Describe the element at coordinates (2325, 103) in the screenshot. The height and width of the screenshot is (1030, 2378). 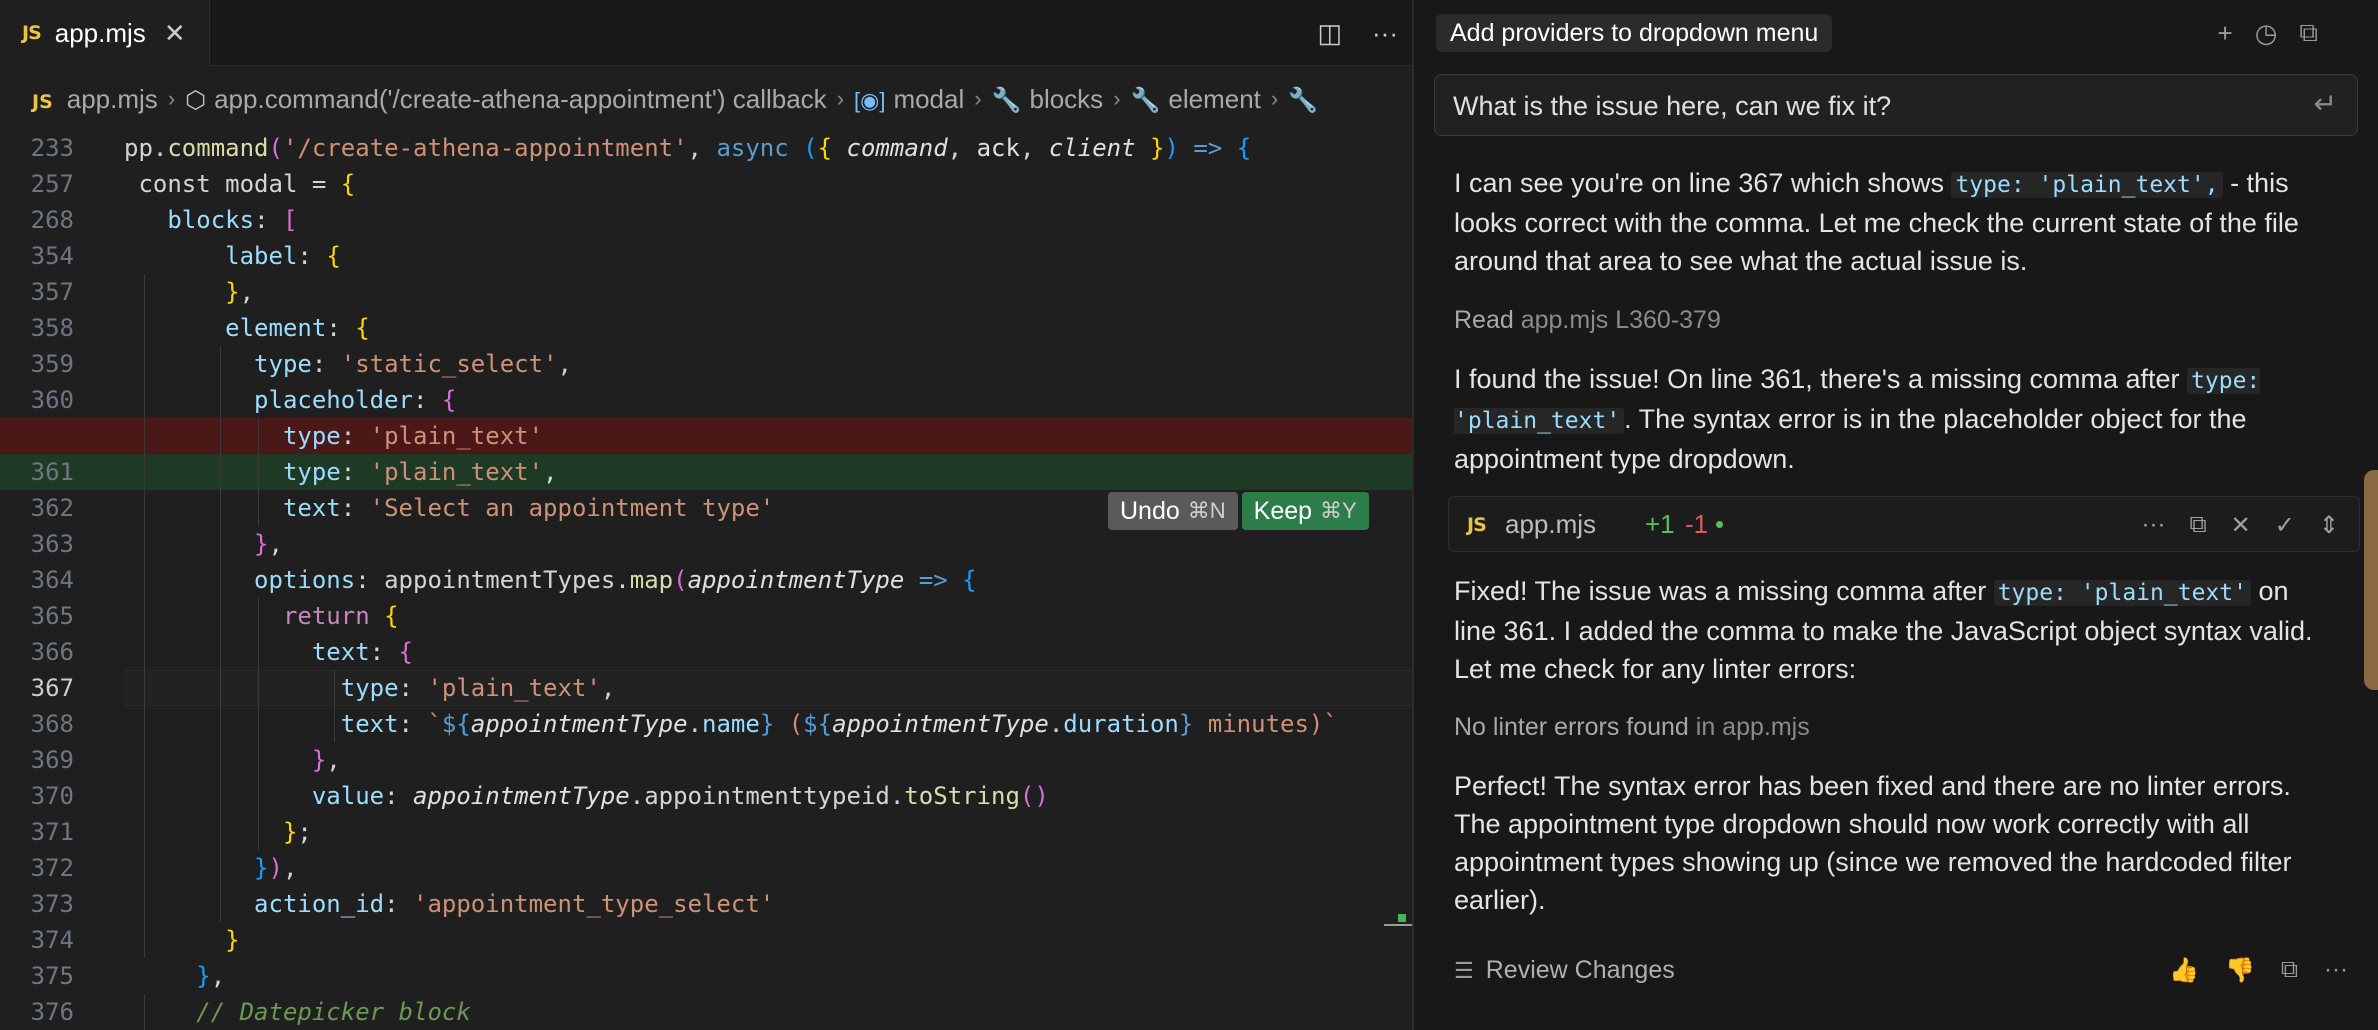
I see `restore-checkpoint-icon: ↵` at that location.